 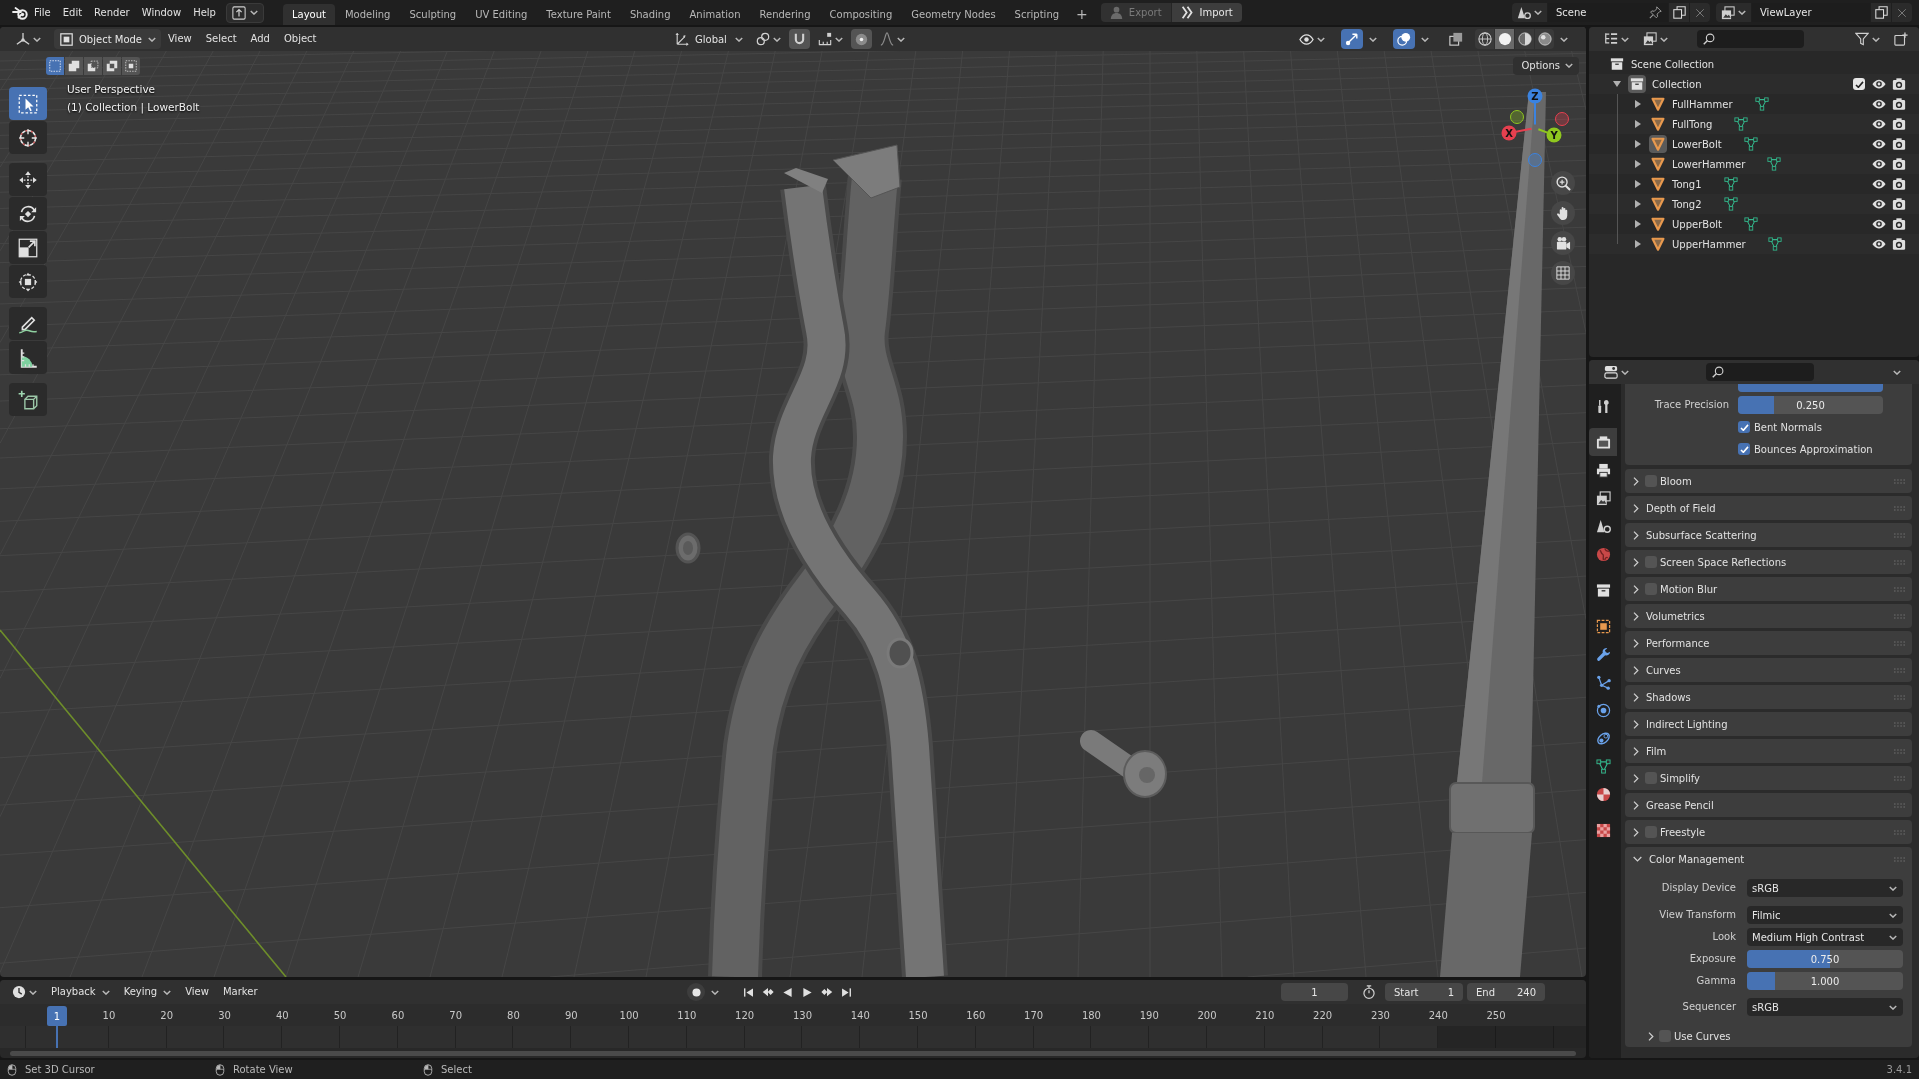 What do you see at coordinates (1683, 832) in the screenshot?
I see `panel-title: Freestyle` at bounding box center [1683, 832].